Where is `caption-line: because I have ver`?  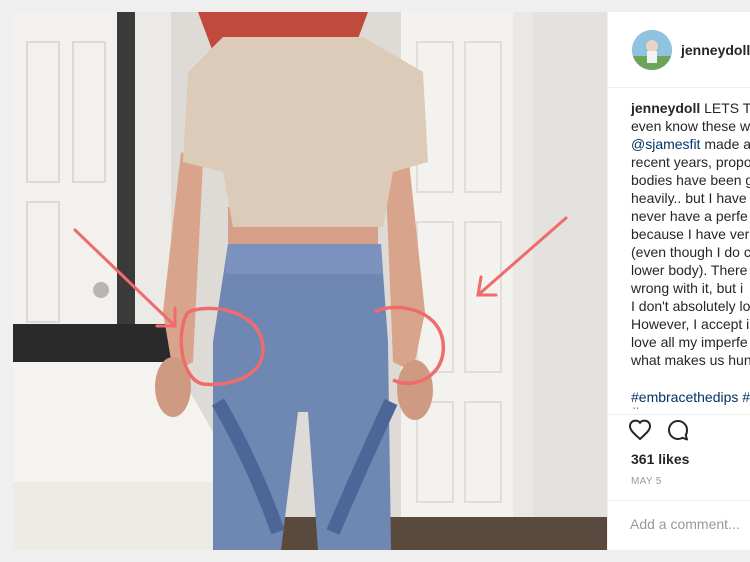 caption-line: because I have ver is located at coordinates (690, 234).